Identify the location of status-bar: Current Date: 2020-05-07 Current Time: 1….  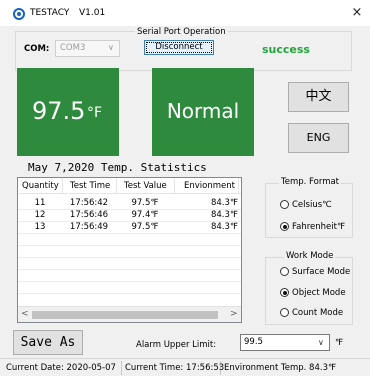
(185, 367).